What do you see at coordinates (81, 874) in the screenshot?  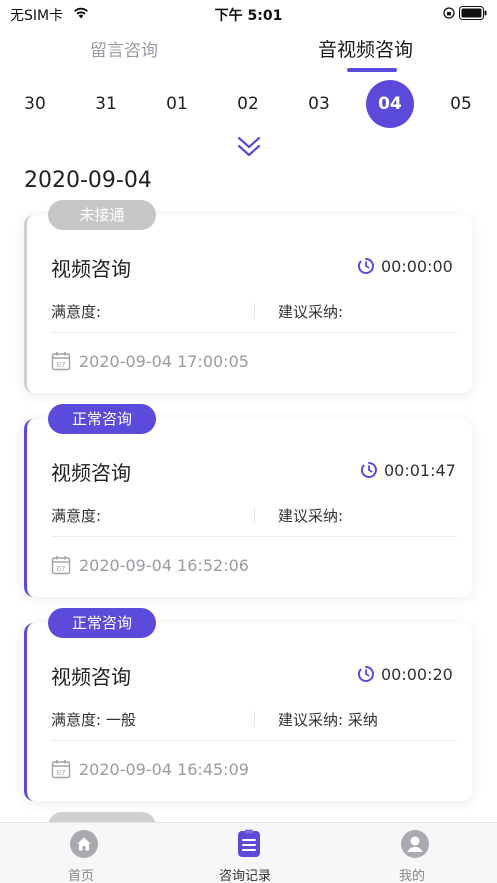 I see `tab-home: 首页` at bounding box center [81, 874].